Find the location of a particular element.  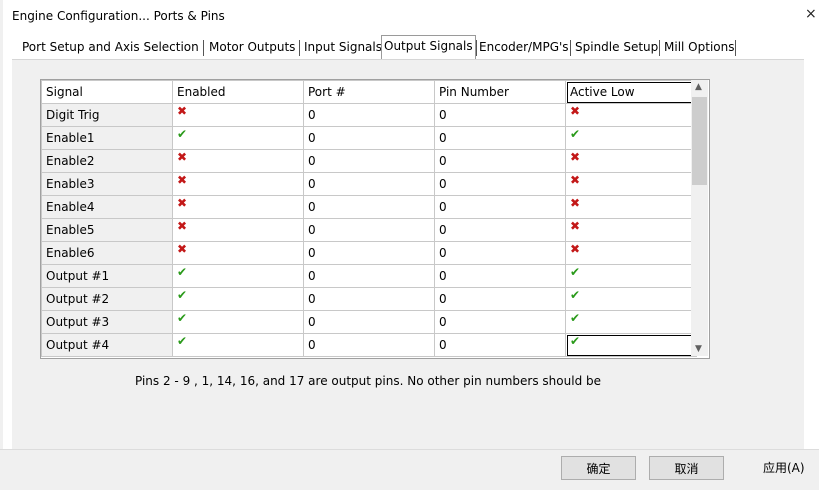

column-header-pin: Pin Number is located at coordinates (500, 92).